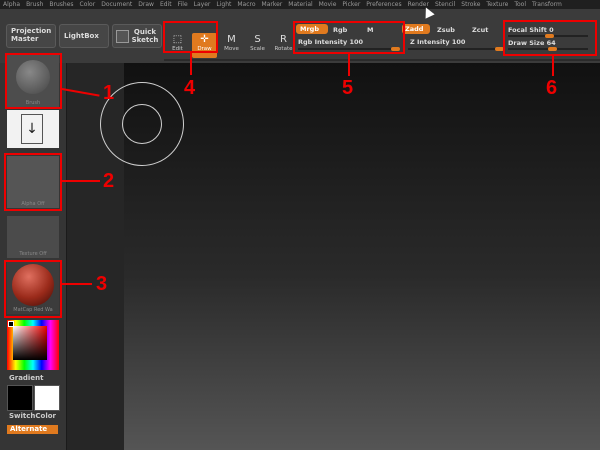 The image size is (600, 450). Describe the element at coordinates (84, 36) in the screenshot. I see `lightbox-button: LightBox` at that location.